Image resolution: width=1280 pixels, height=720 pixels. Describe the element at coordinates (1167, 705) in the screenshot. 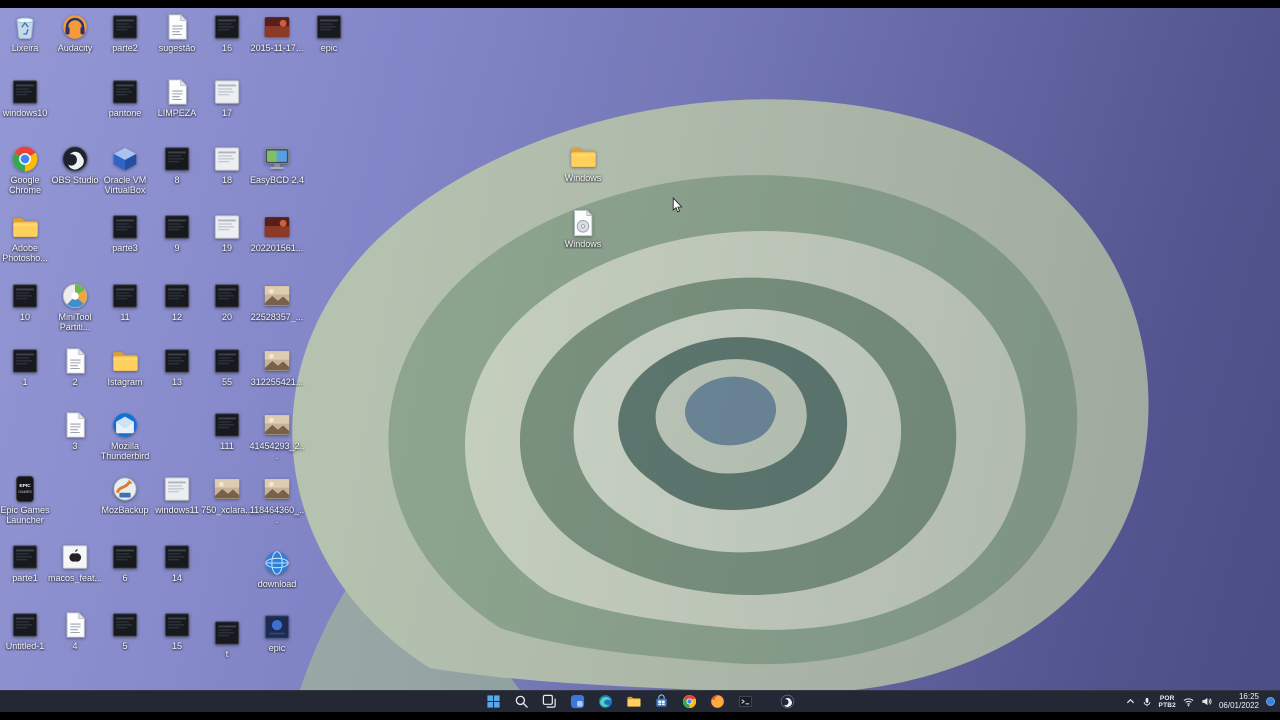

I see `language-line2: PTB2` at that location.